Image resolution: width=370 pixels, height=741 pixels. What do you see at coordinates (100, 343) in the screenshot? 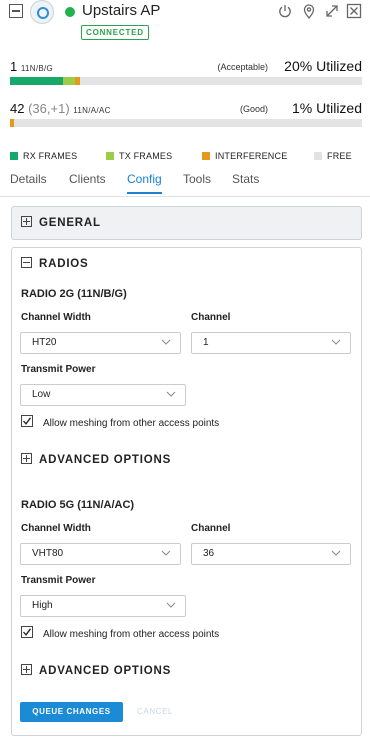
I see `radio-2g-channel-width-select: HT20` at bounding box center [100, 343].